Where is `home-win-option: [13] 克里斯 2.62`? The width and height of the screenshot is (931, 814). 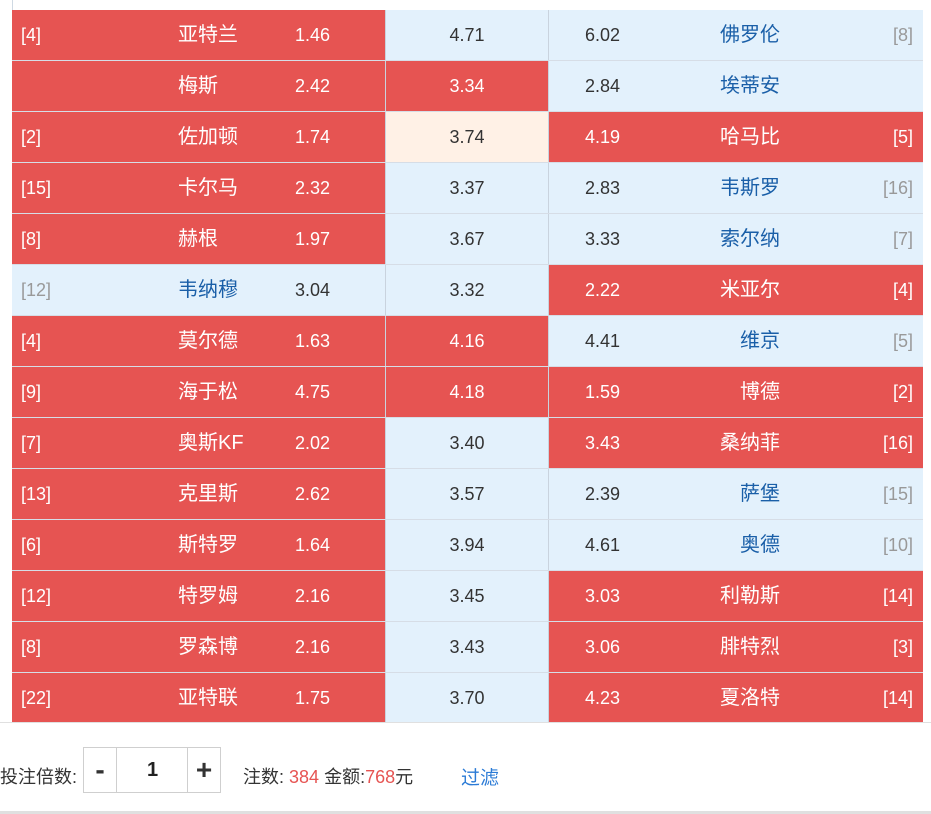
home-win-option: [13] 克里斯 2.62 is located at coordinates (198, 494).